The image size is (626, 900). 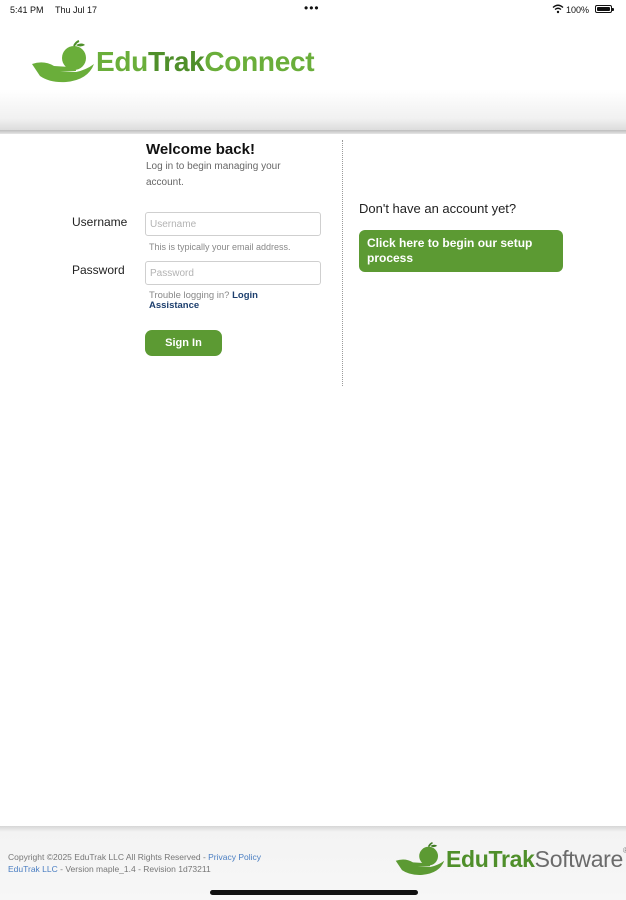 I want to click on footer-logo-software: Software, so click(x=579, y=859).